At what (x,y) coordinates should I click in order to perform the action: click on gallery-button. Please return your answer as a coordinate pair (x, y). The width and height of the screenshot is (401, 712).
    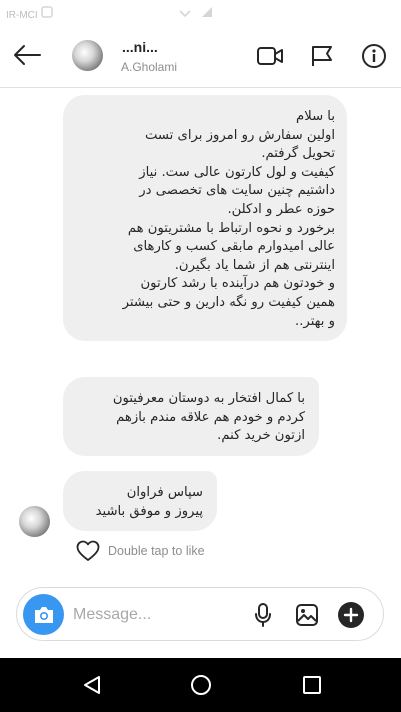
    Looking at the image, I should click on (307, 615).